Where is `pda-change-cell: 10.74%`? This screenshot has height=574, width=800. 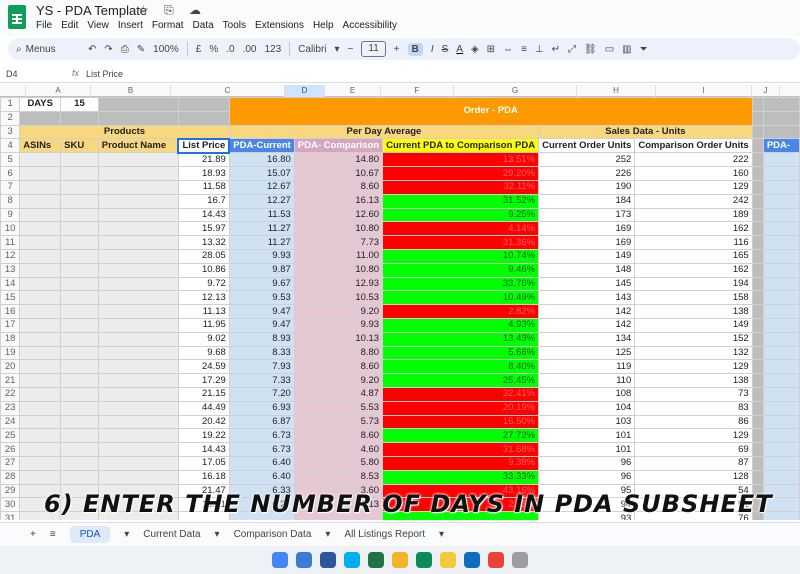
pda-change-cell: 10.74% is located at coordinates (461, 256).